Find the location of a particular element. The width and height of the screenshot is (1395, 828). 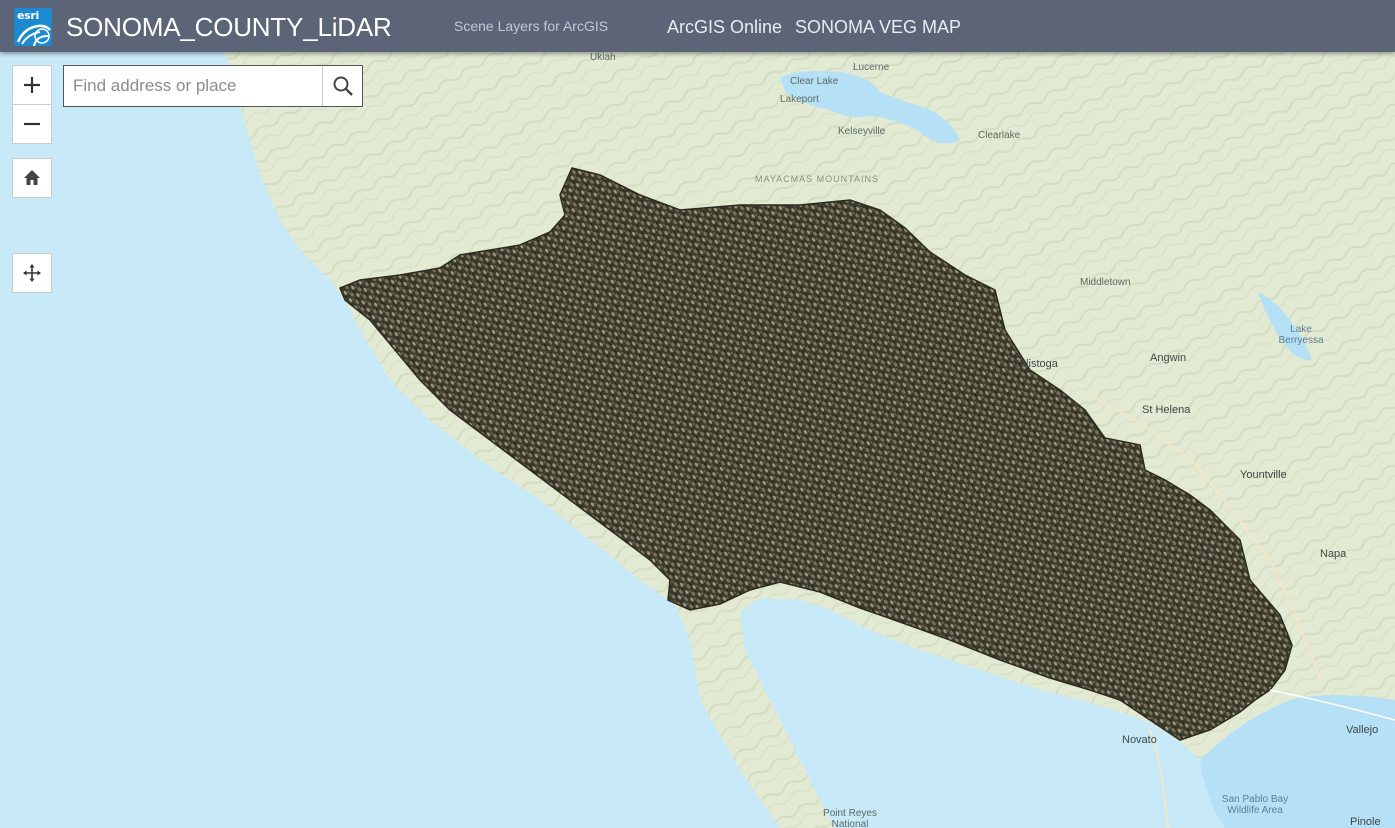

home-button is located at coordinates (32, 178).